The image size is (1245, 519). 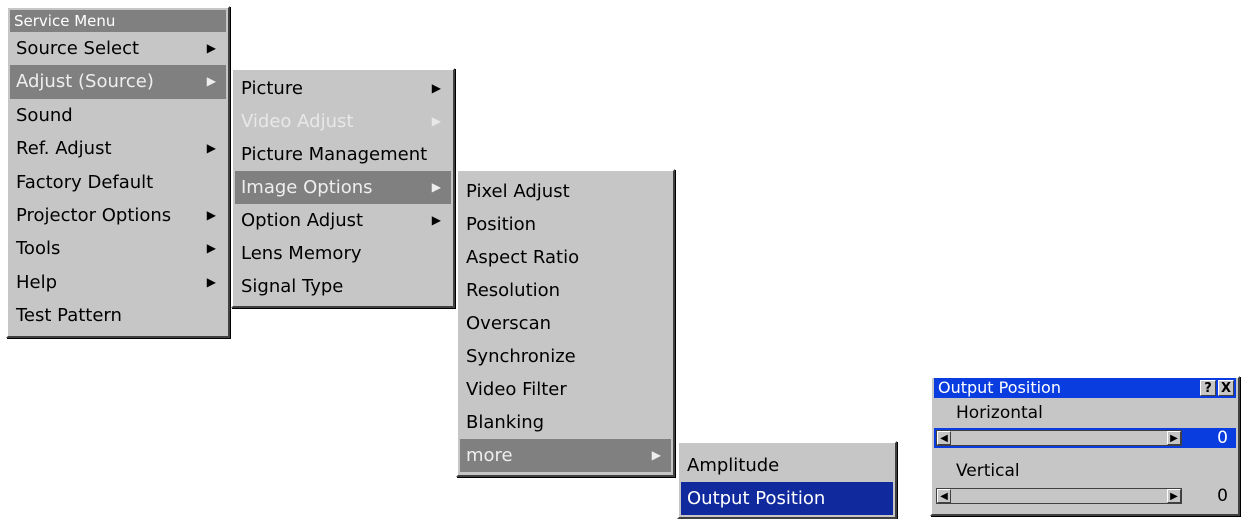 What do you see at coordinates (118, 248) in the screenshot?
I see `menu-item-tools: Tools ▶` at bounding box center [118, 248].